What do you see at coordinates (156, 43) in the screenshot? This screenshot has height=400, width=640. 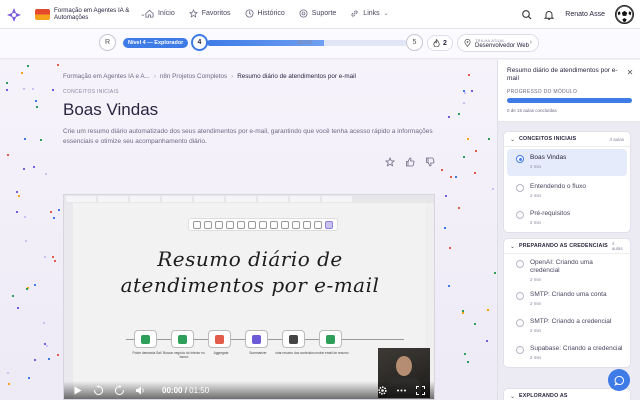 I see `level-pill: Nível 4 — Explorador` at bounding box center [156, 43].